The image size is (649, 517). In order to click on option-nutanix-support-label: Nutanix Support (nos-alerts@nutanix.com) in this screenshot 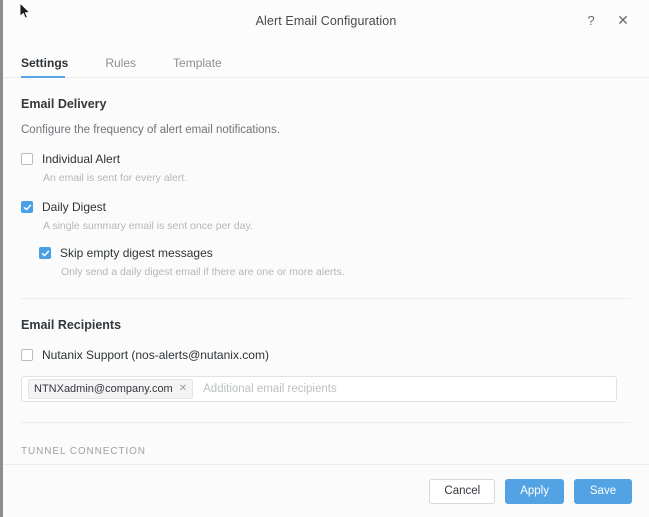, I will do `click(155, 355)`.